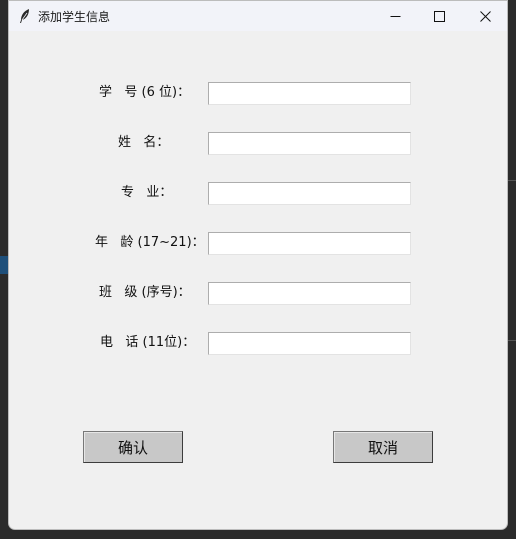 Image resolution: width=516 pixels, height=539 pixels. Describe the element at coordinates (148, 342) in the screenshot. I see `phone-label: 电 话 (11位)：` at that location.